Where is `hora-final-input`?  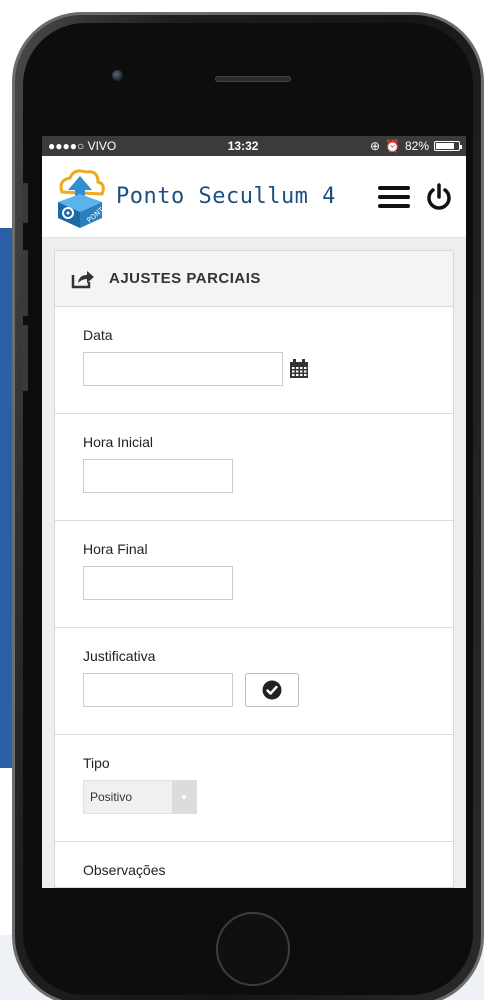
hora-final-input is located at coordinates (158, 583).